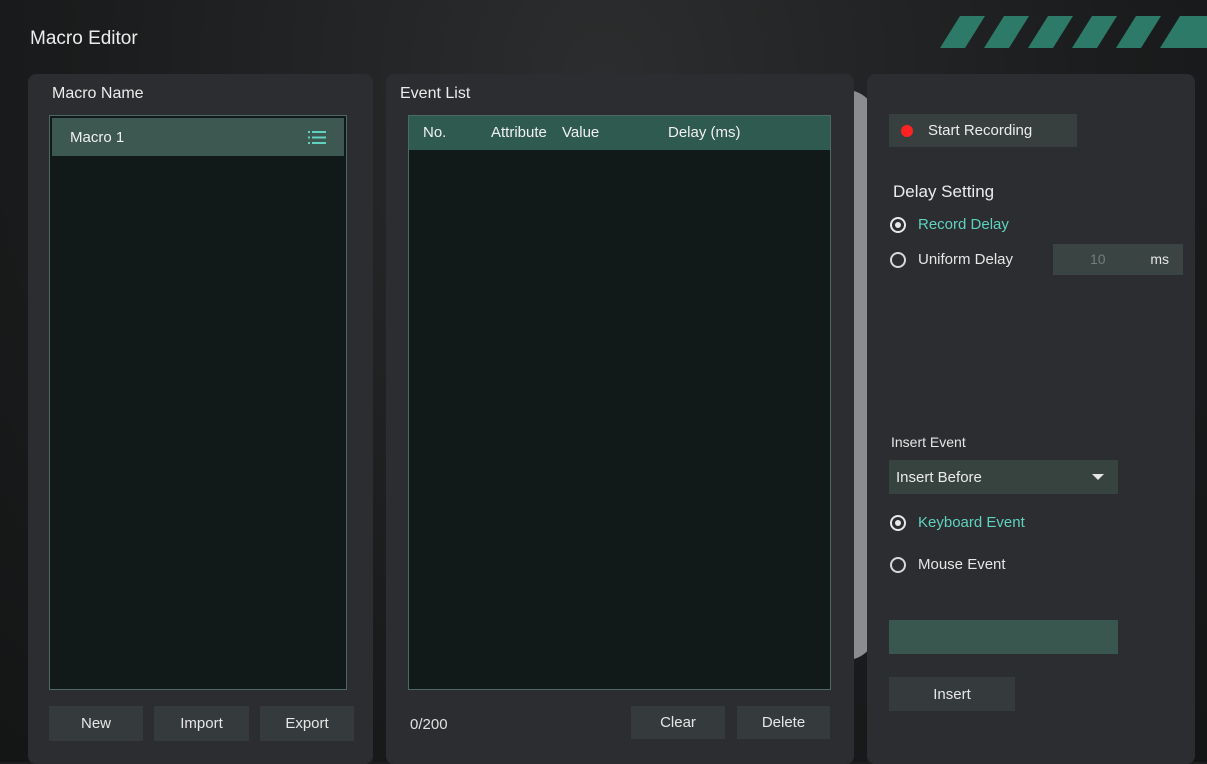 This screenshot has height=764, width=1207. I want to click on mouse-event-radio: Mouse Event, so click(948, 564).